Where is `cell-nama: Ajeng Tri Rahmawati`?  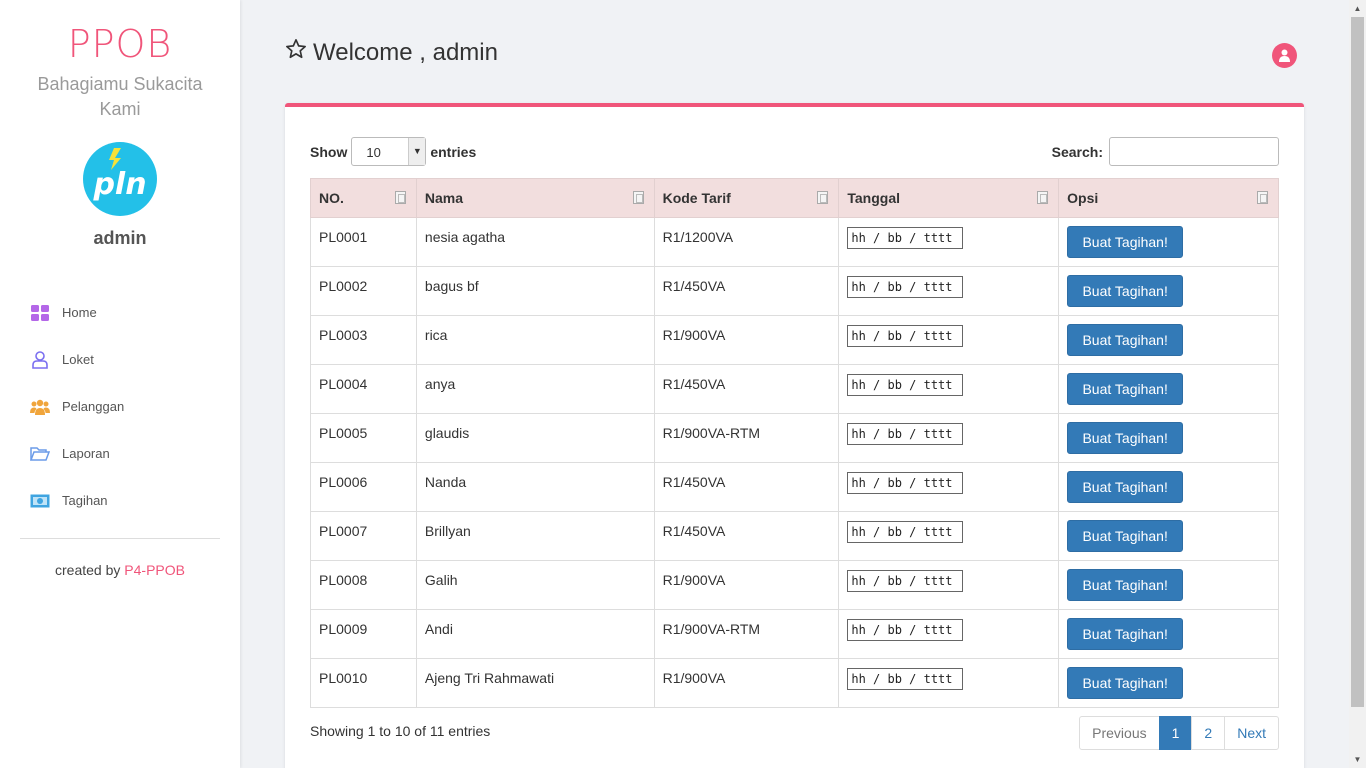 cell-nama: Ajeng Tri Rahmawati is located at coordinates (535, 683).